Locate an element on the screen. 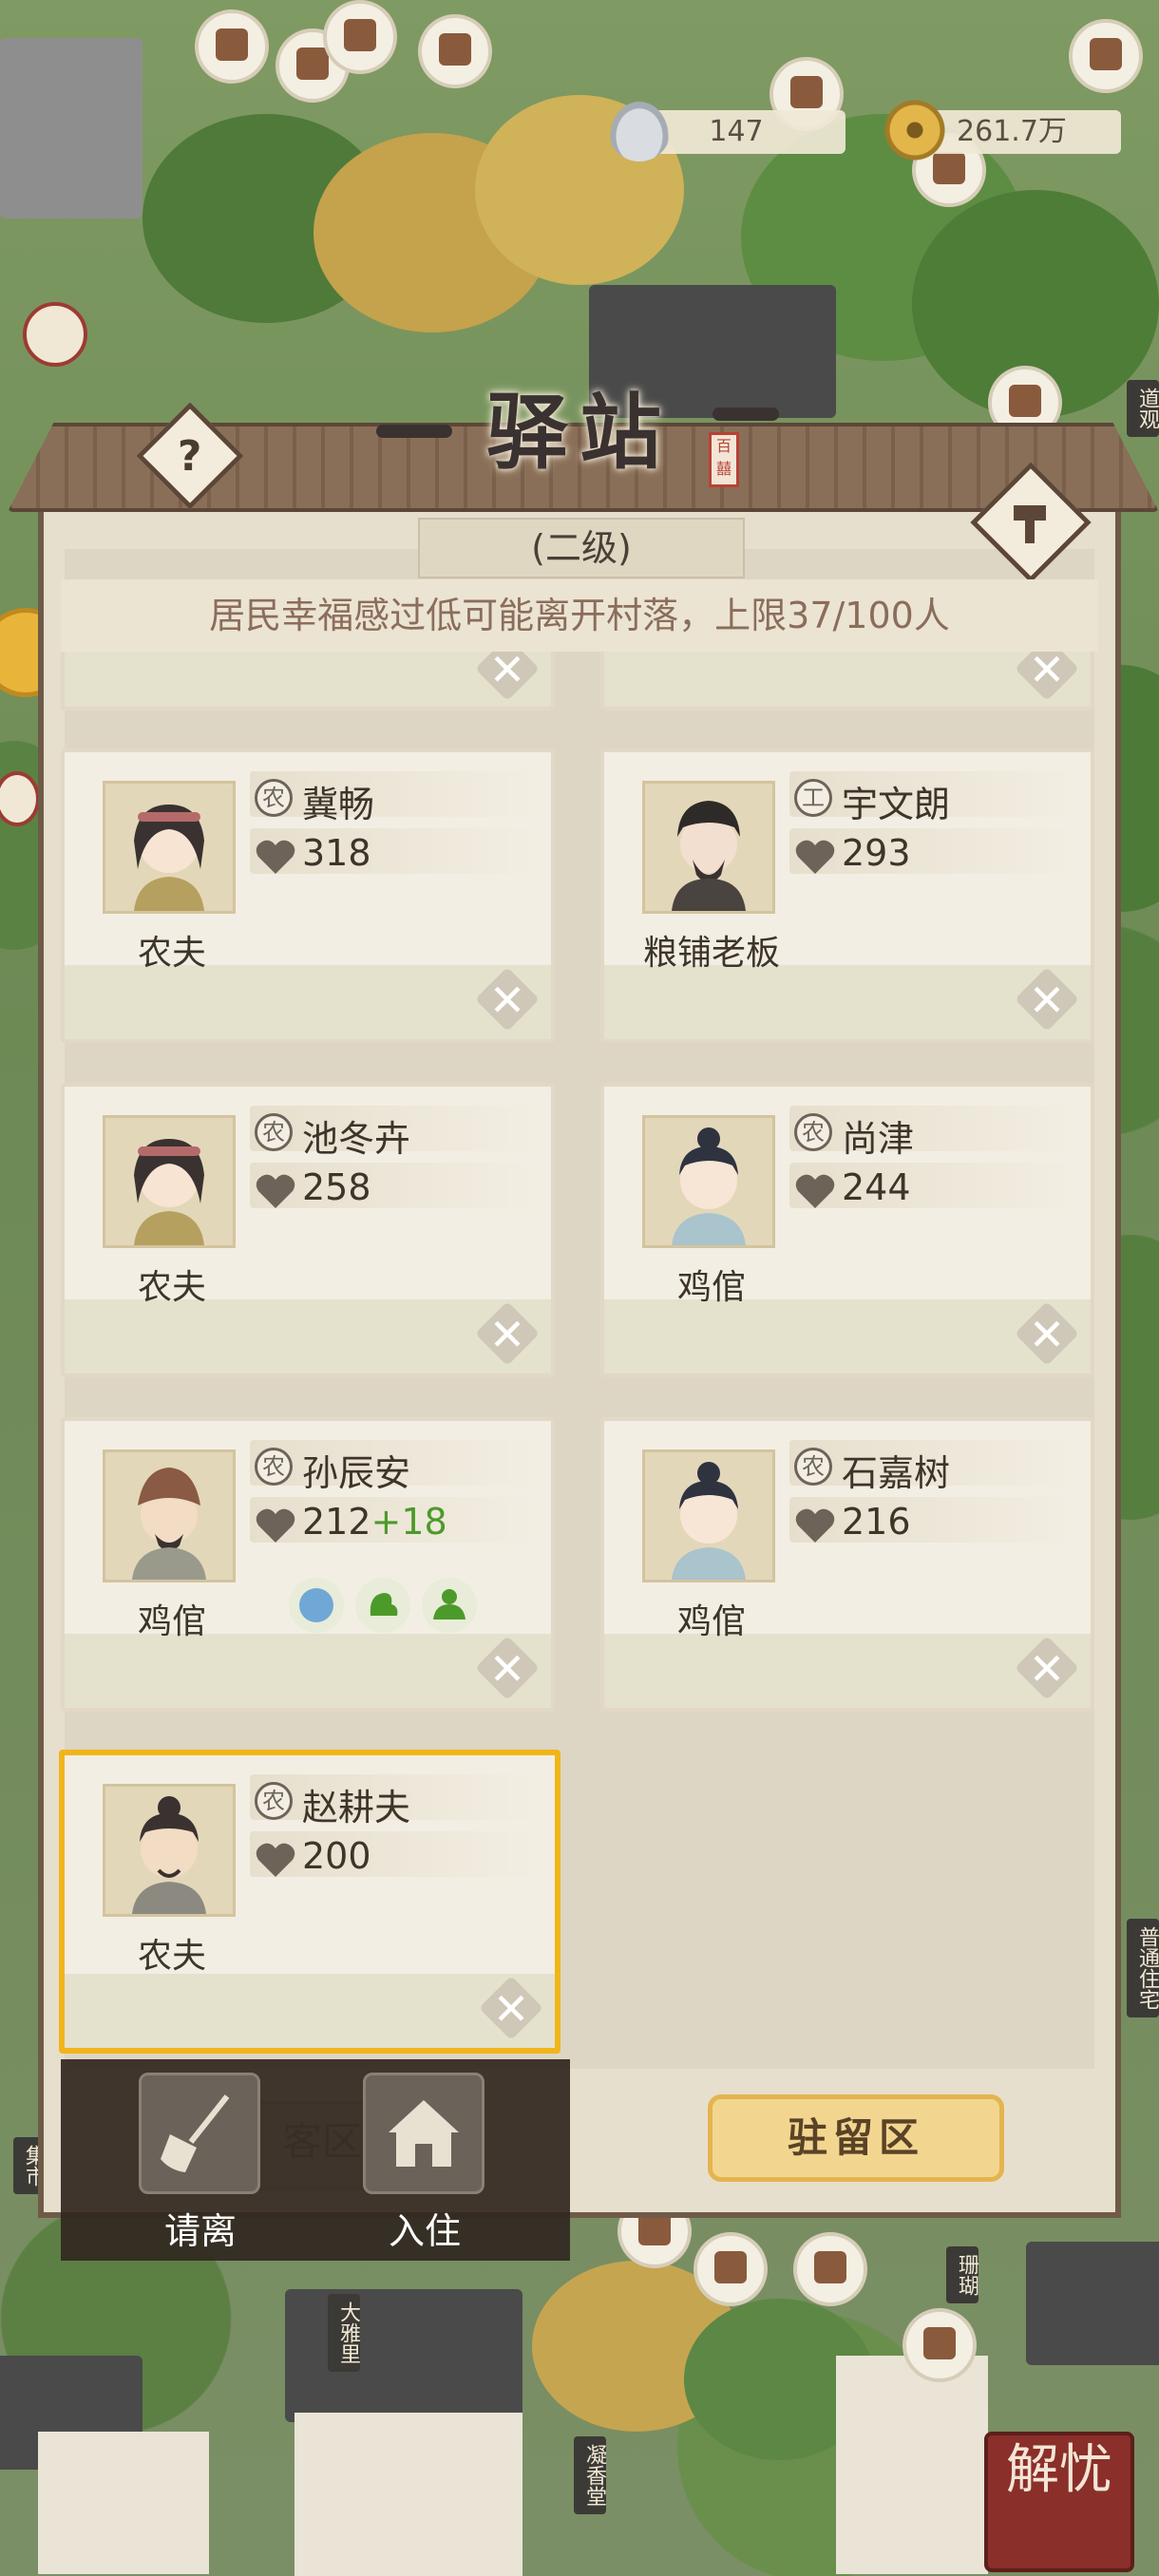  silver-ingot-icon is located at coordinates (639, 130).